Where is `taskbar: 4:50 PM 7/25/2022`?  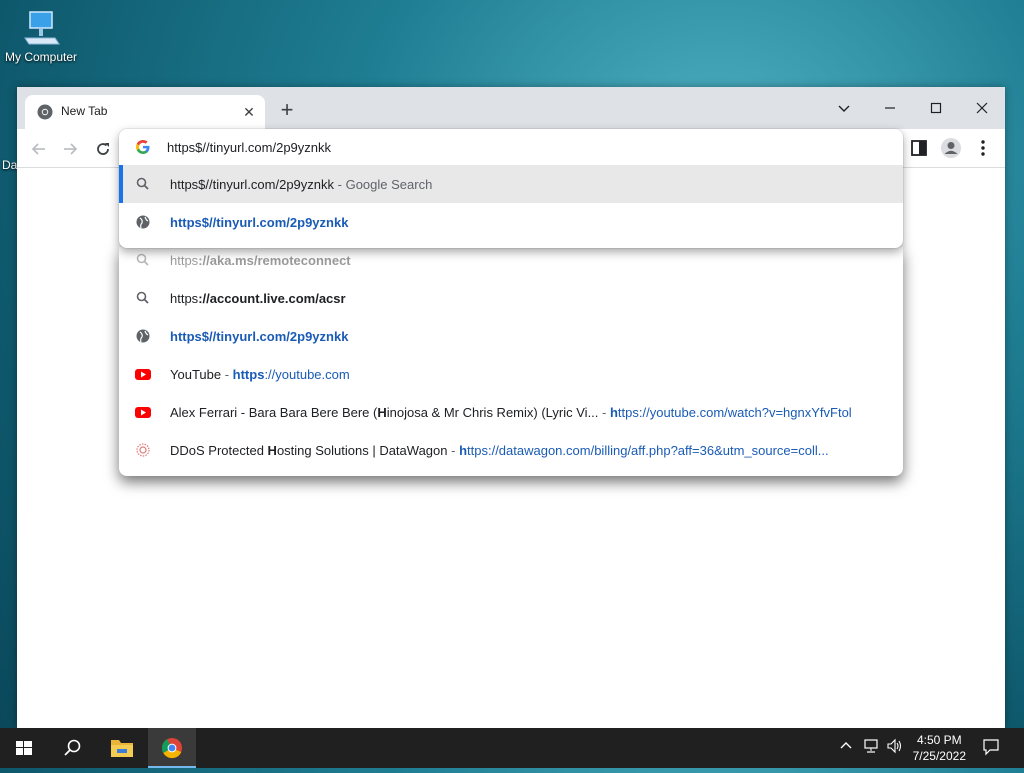
taskbar: 4:50 PM 7/25/2022 is located at coordinates (512, 748).